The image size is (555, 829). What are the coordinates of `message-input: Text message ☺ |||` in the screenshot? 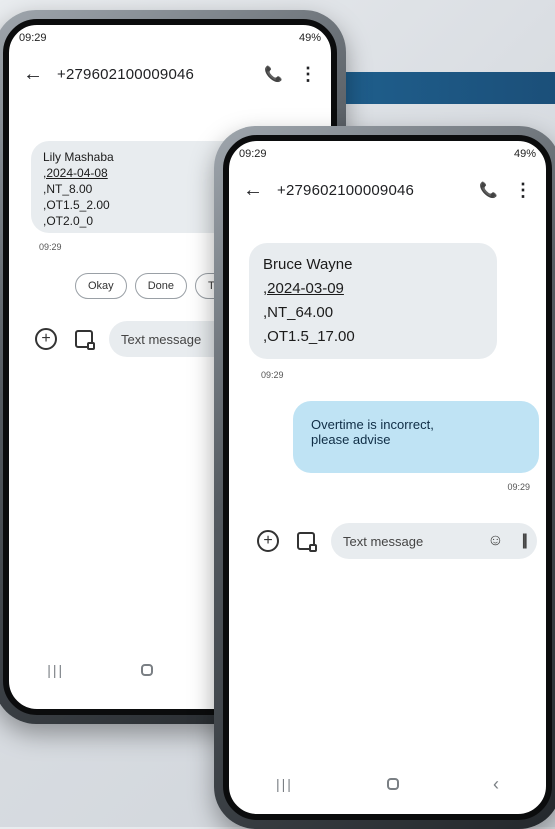 It's located at (434, 541).